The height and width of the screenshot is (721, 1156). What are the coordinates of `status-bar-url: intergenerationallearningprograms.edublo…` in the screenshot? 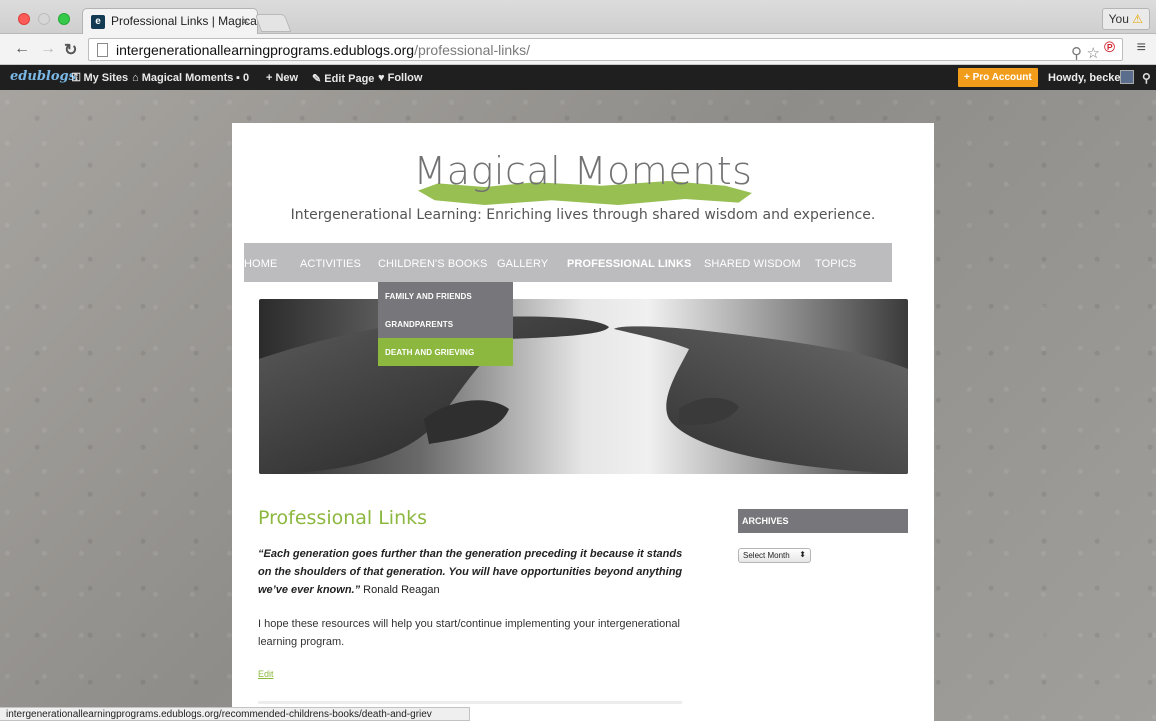 It's located at (235, 714).